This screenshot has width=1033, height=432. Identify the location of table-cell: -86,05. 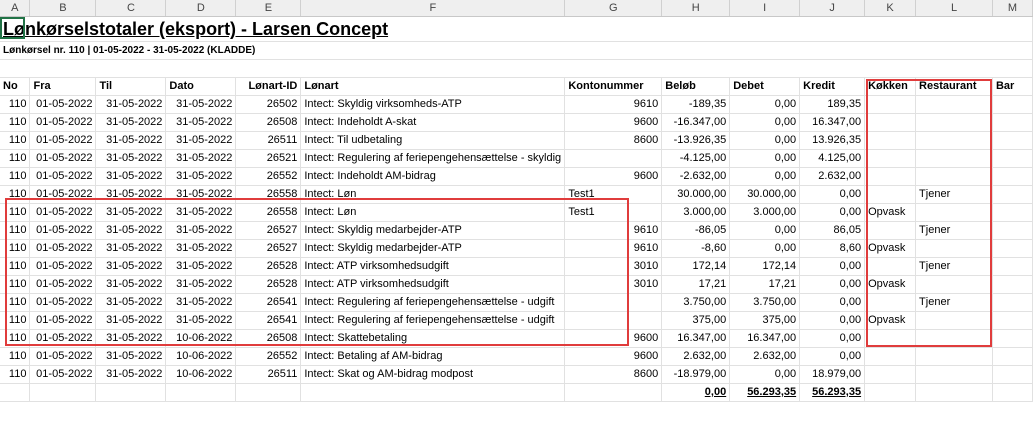
(696, 230).